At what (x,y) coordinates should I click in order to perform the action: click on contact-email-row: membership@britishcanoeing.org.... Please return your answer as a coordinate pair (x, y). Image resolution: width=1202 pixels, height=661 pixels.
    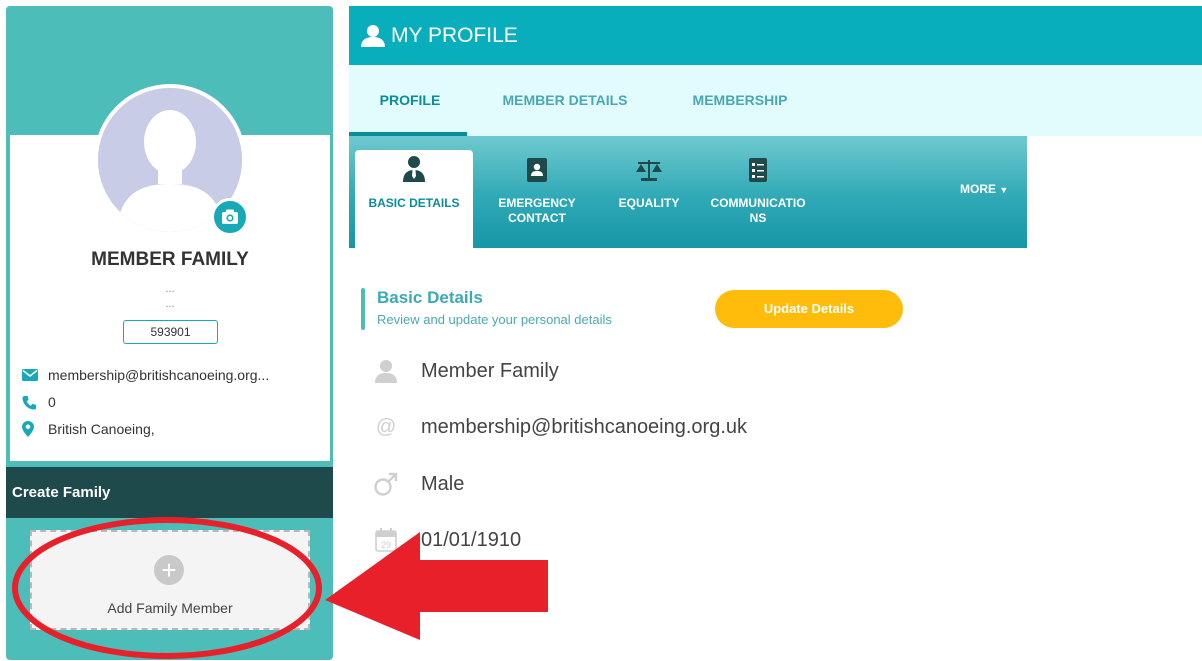
    Looking at the image, I should click on (145, 375).